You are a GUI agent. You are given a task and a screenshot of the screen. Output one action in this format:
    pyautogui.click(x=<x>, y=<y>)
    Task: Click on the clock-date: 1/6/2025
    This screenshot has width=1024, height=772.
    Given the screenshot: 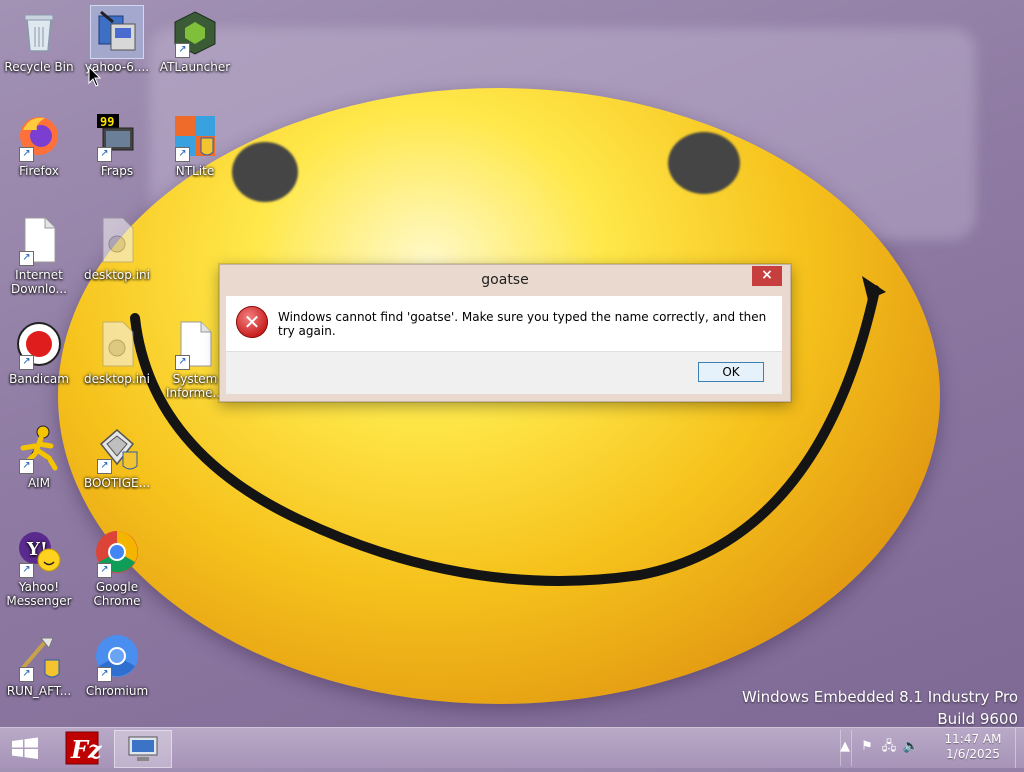 What is the action you would take?
    pyautogui.click(x=973, y=754)
    